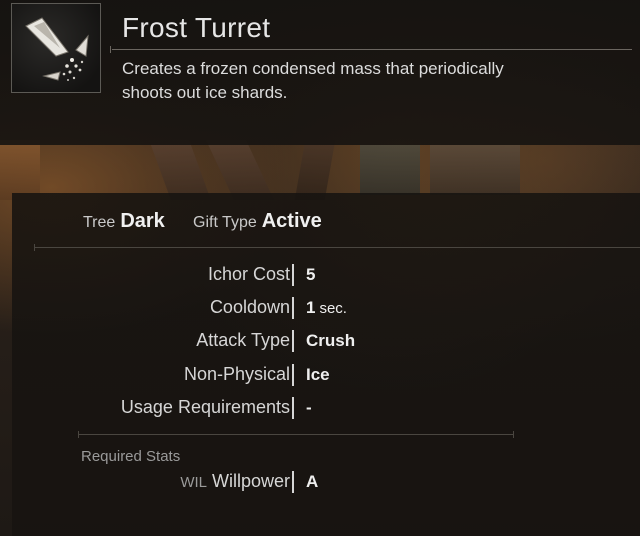 The width and height of the screenshot is (640, 536). What do you see at coordinates (193, 482) in the screenshot?
I see `stat-abbreviation: WIL` at bounding box center [193, 482].